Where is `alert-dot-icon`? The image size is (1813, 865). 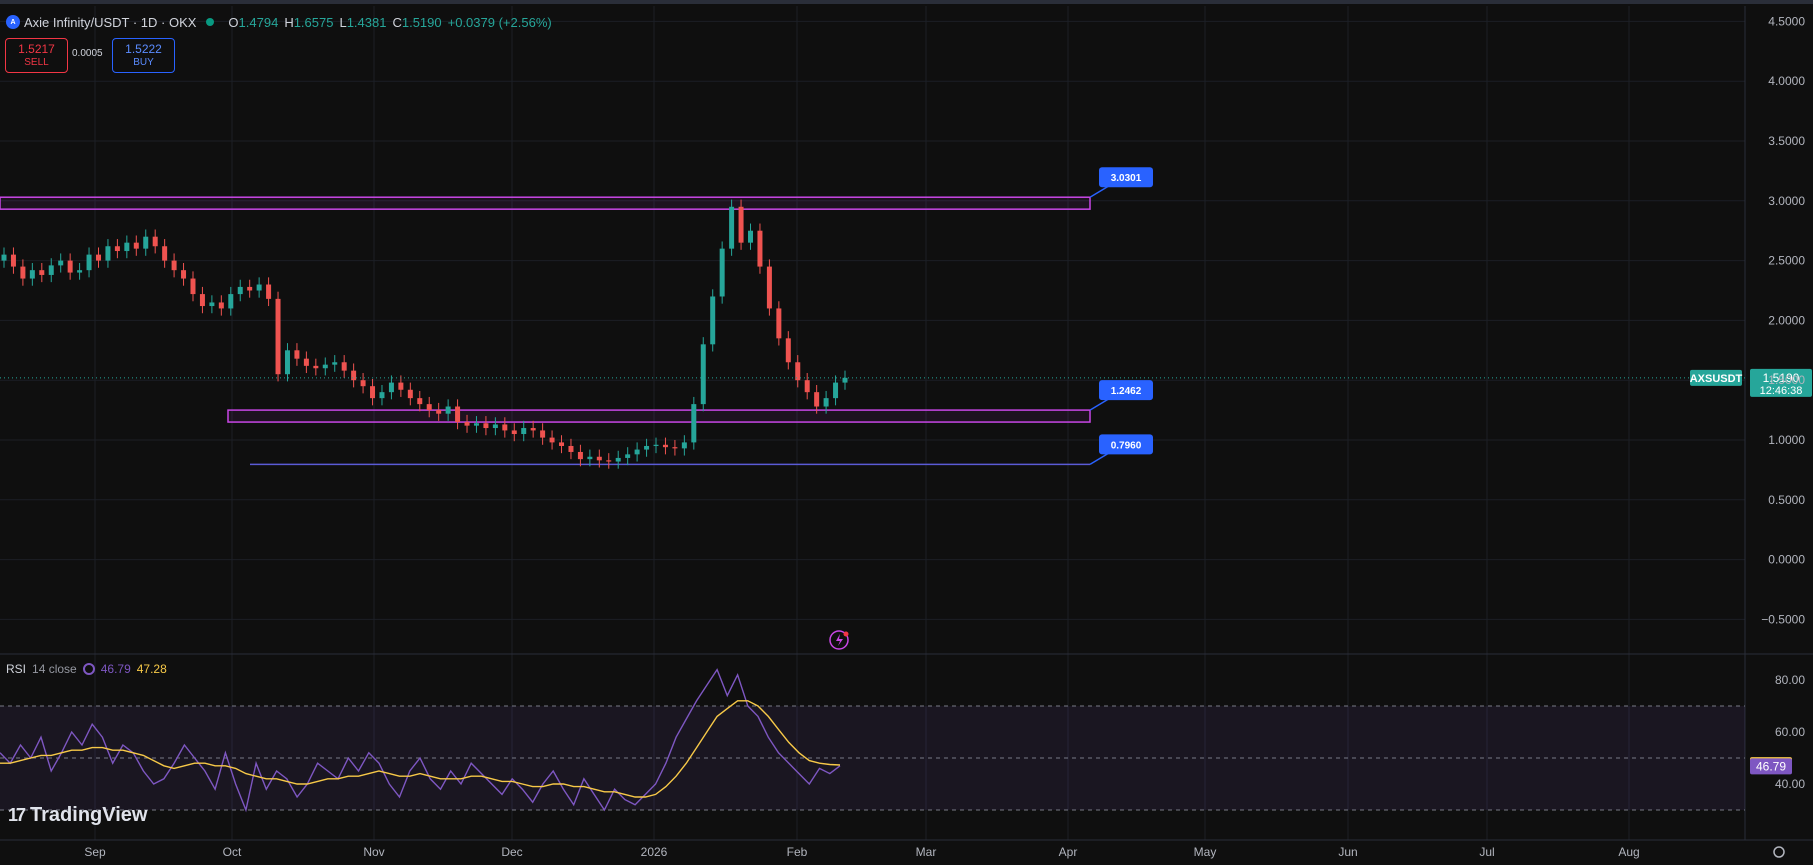 alert-dot-icon is located at coordinates (846, 634).